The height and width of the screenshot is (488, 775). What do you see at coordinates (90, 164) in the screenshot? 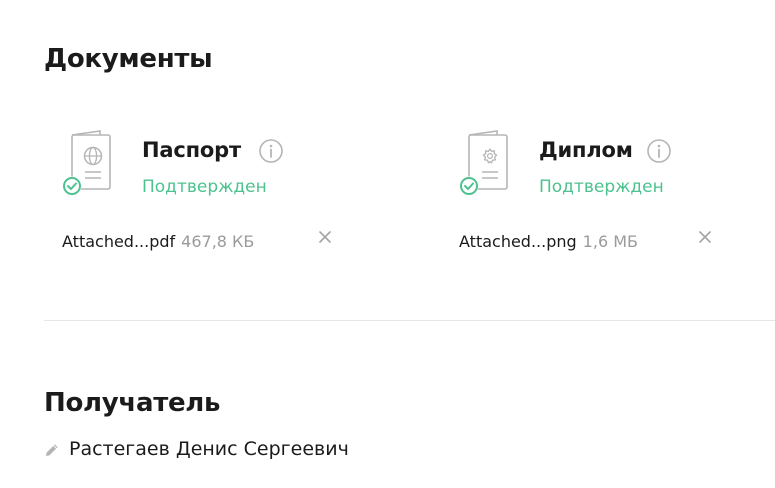
I see `passport-icon` at bounding box center [90, 164].